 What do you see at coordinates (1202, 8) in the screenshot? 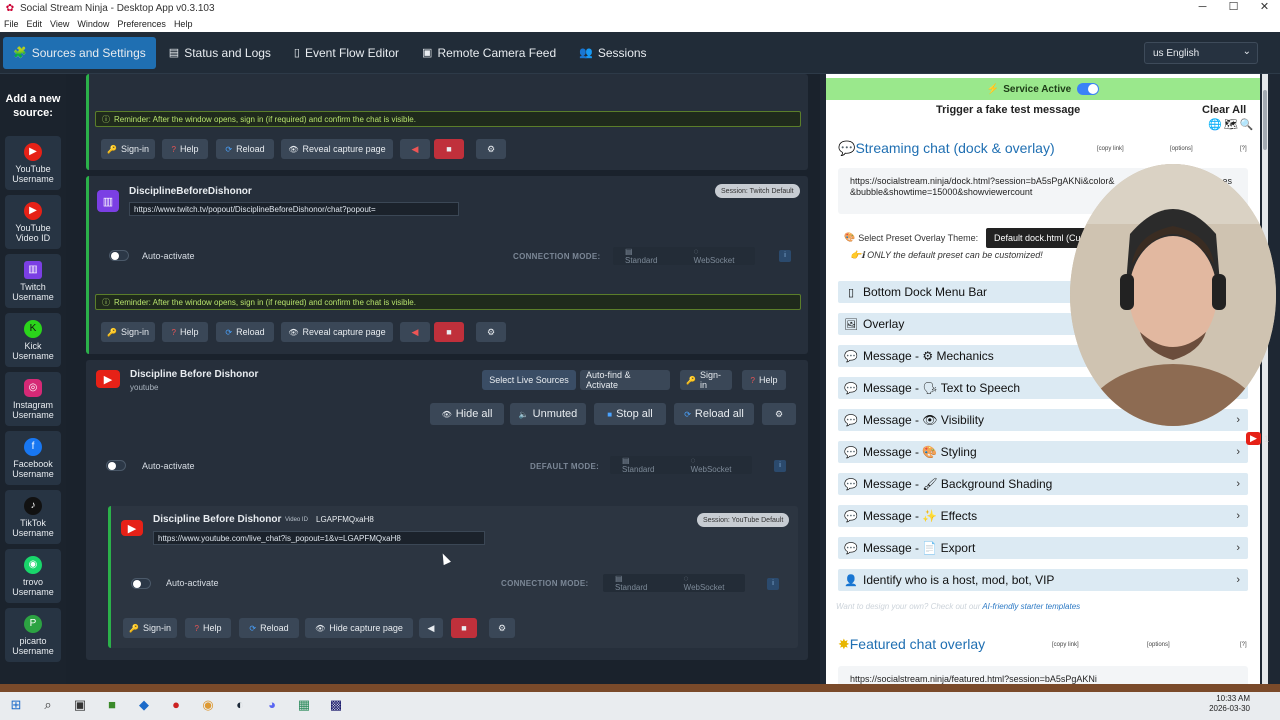
I see `minimize-button: ─` at bounding box center [1202, 8].